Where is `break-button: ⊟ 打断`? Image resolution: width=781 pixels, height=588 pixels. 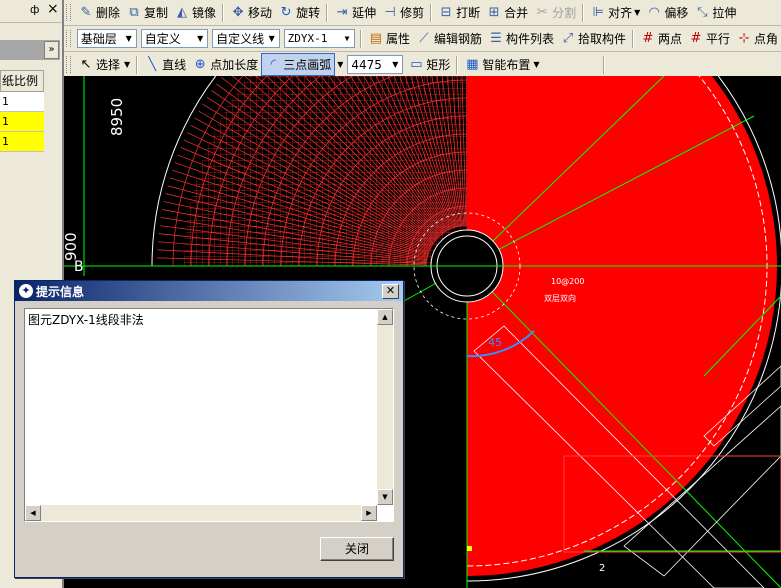
break-button: ⊟ 打断 is located at coordinates (459, 12).